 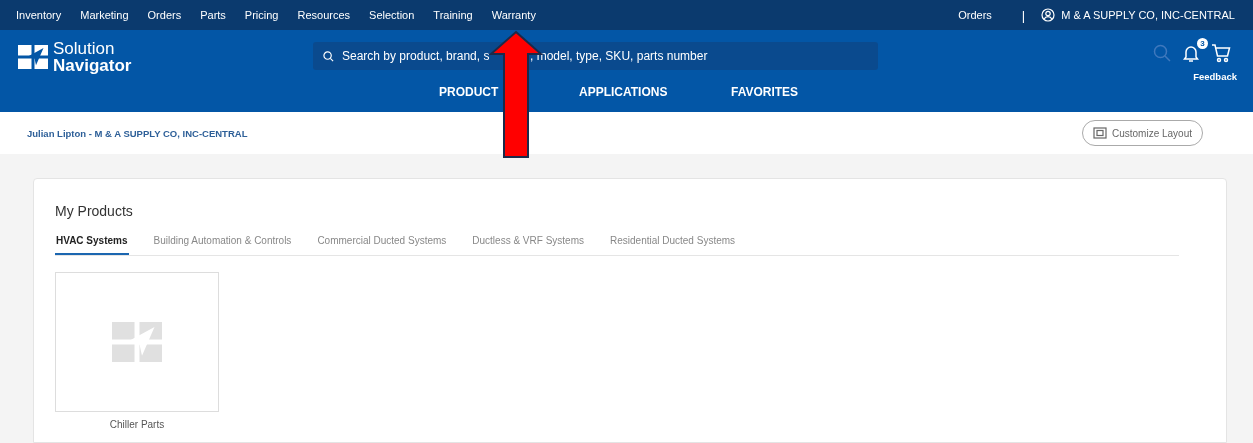 What do you see at coordinates (104, 15) in the screenshot?
I see `top-nav-link: Marketing` at bounding box center [104, 15].